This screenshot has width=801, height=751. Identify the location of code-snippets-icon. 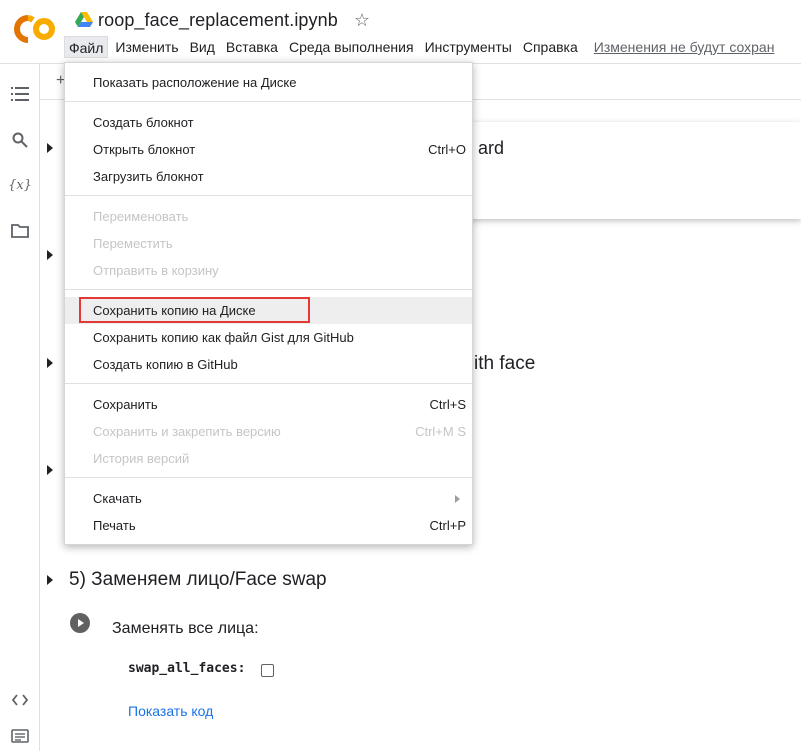
(20, 700).